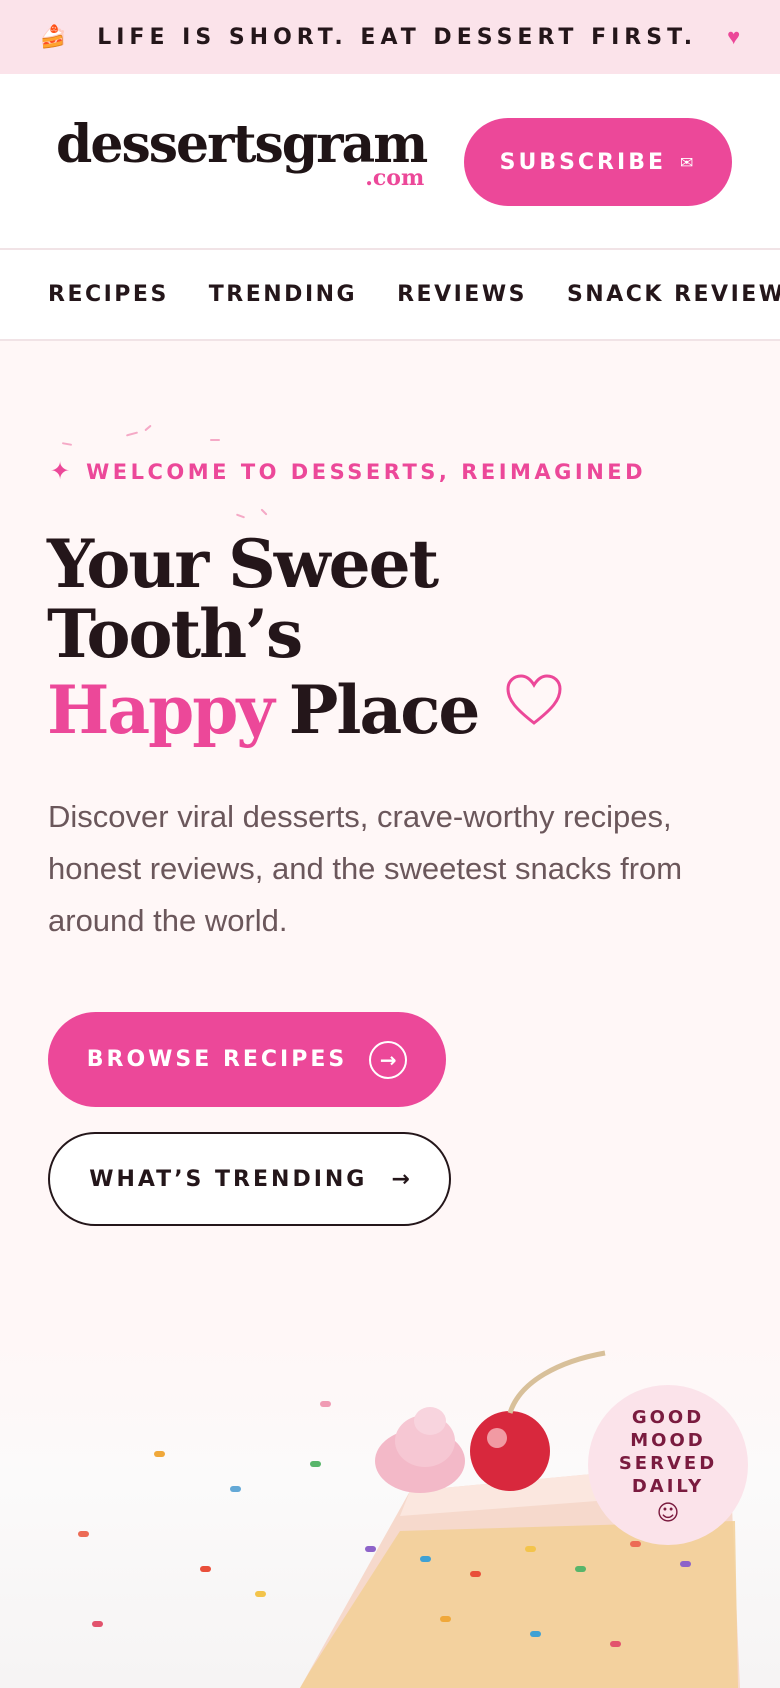 The height and width of the screenshot is (1688, 780). What do you see at coordinates (53, 36) in the screenshot?
I see `cake-slice-icon: 🍰` at bounding box center [53, 36].